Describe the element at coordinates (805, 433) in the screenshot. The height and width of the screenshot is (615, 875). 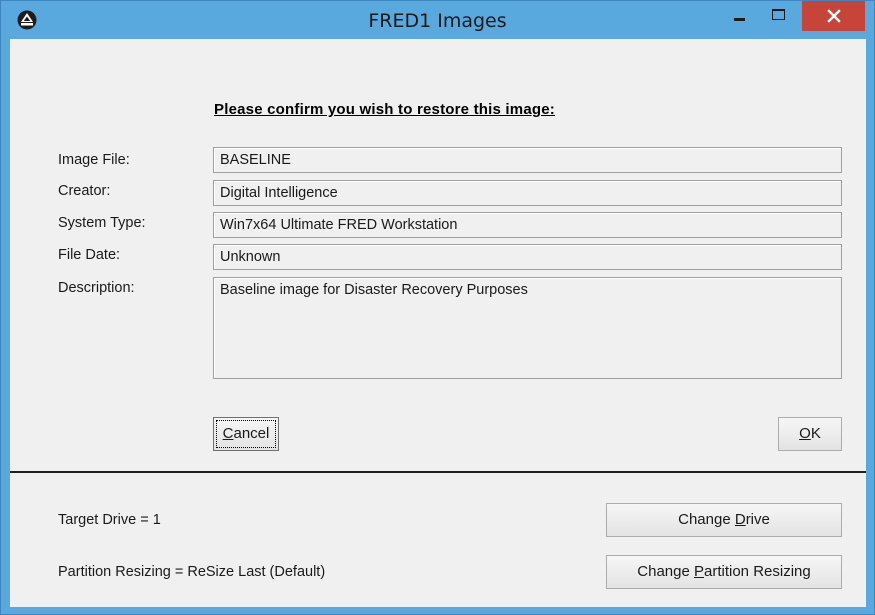
I see `ok-mnemonic: O` at that location.